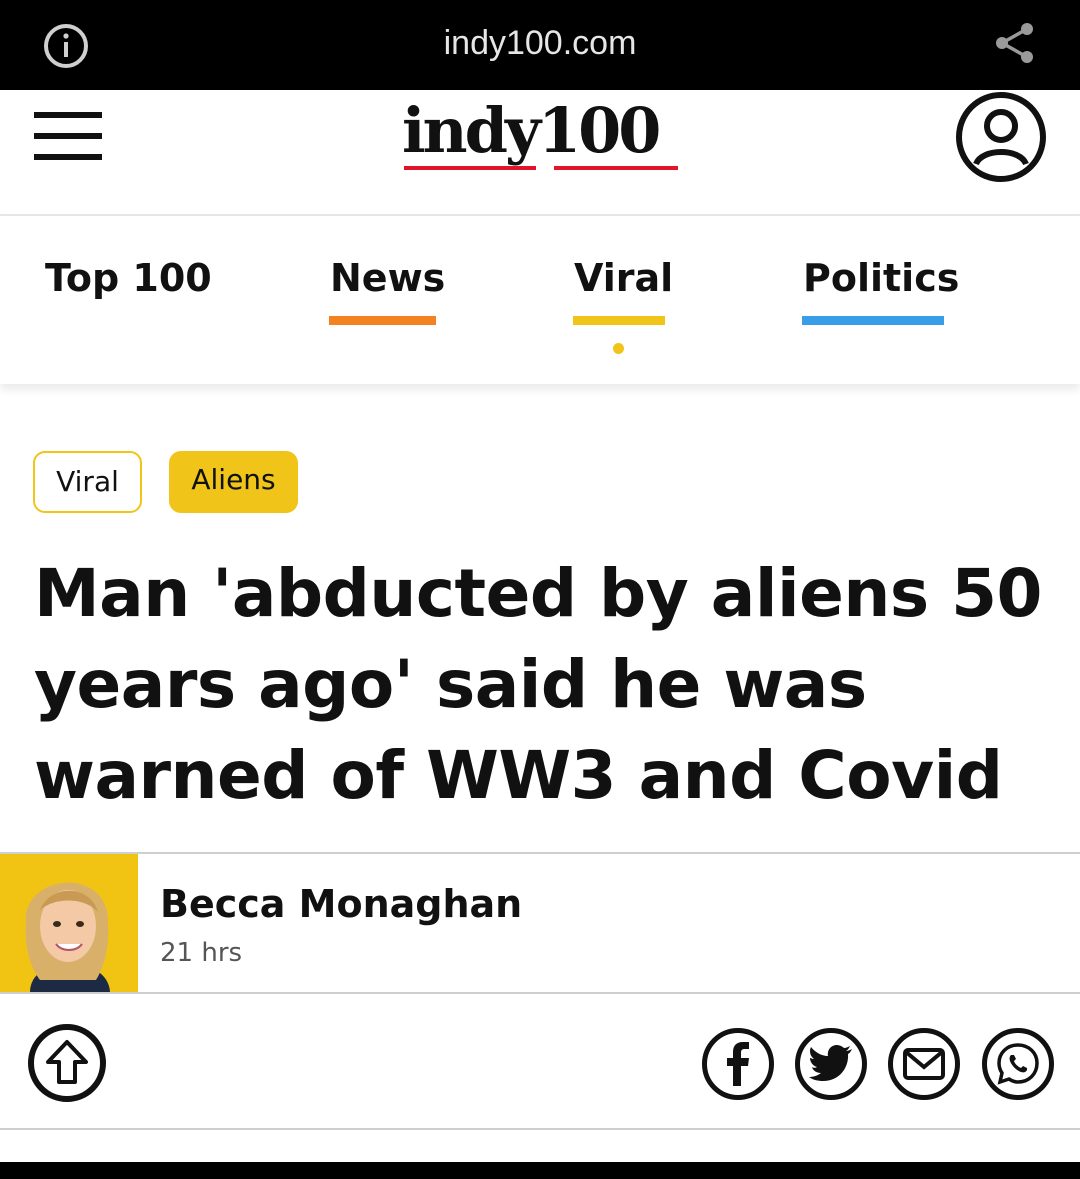 The height and width of the screenshot is (1179, 1080). What do you see at coordinates (619, 320) in the screenshot?
I see `nav-underline-viral` at bounding box center [619, 320].